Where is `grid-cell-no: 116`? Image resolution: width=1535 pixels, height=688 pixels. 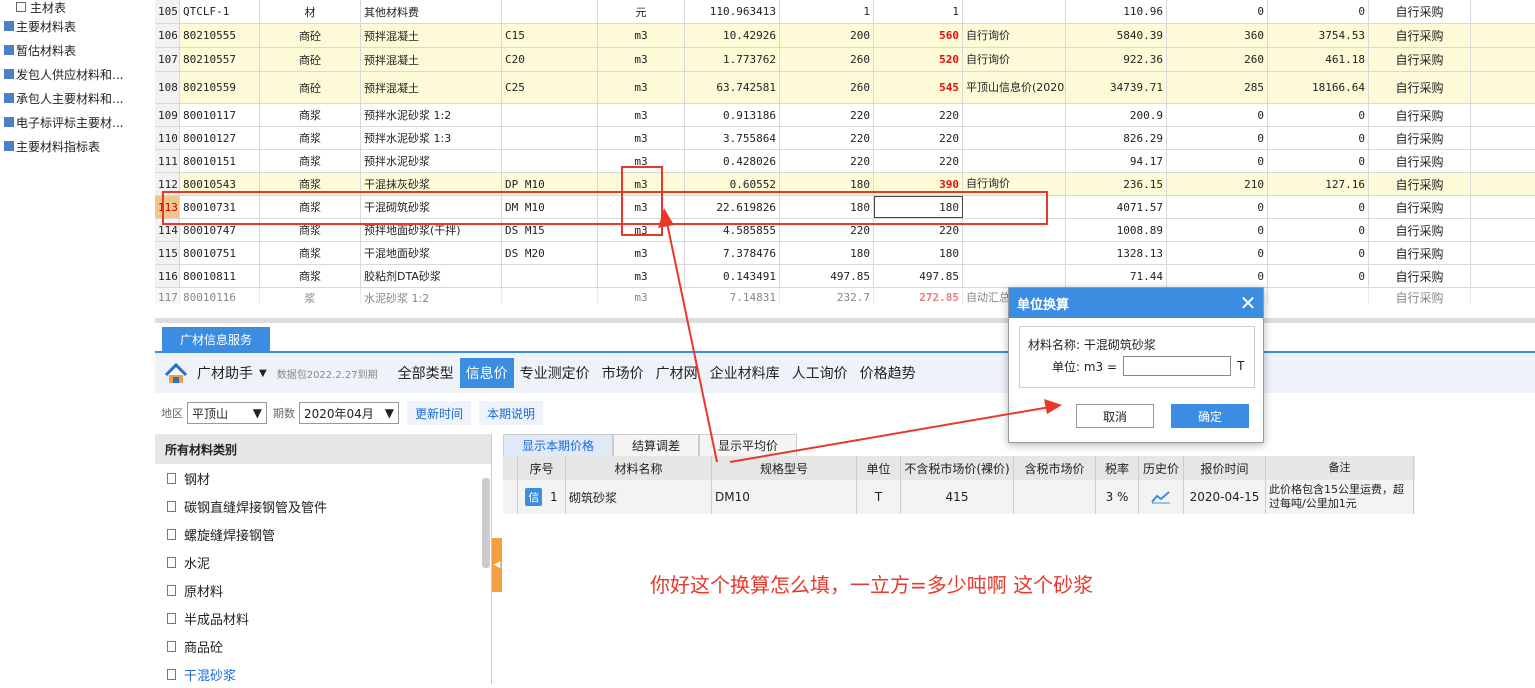
grid-cell-no: 116 is located at coordinates (167, 276).